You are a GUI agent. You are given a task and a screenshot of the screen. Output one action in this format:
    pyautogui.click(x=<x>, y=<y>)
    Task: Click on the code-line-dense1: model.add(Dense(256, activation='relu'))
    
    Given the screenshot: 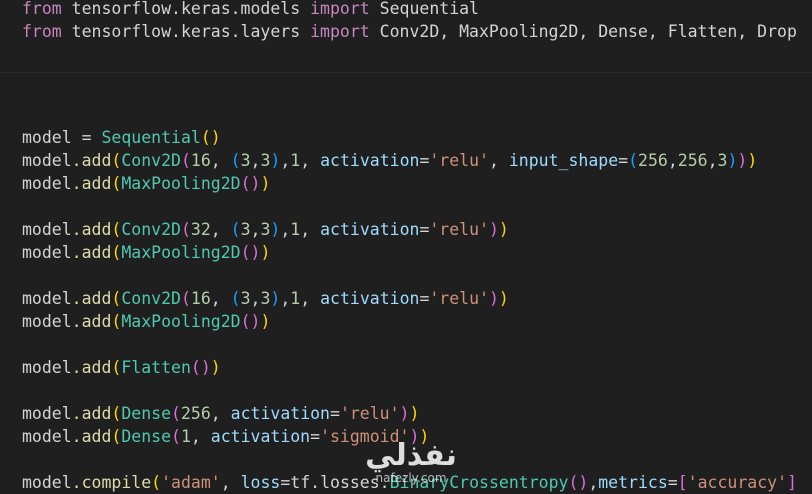 What is the action you would take?
    pyautogui.click(x=221, y=413)
    